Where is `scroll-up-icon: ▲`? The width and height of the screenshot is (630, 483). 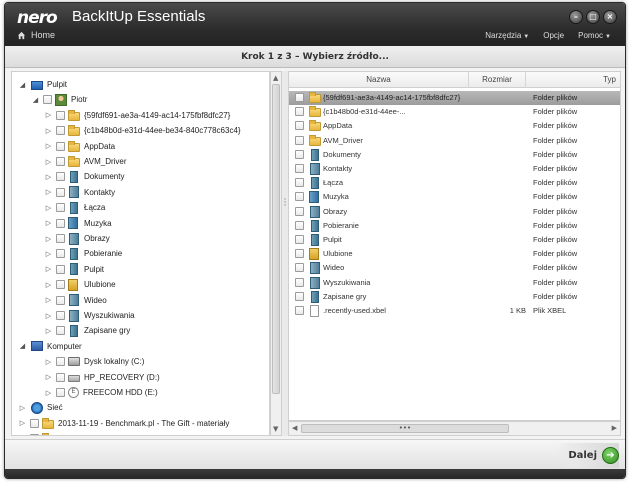
scroll-up-icon: ▲ is located at coordinates (275, 78).